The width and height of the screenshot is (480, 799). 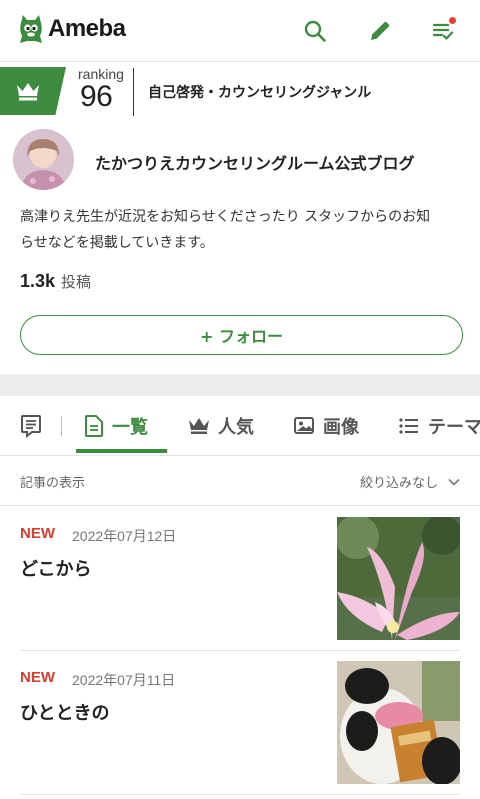 I want to click on tab-list-view, so click(x=31, y=425).